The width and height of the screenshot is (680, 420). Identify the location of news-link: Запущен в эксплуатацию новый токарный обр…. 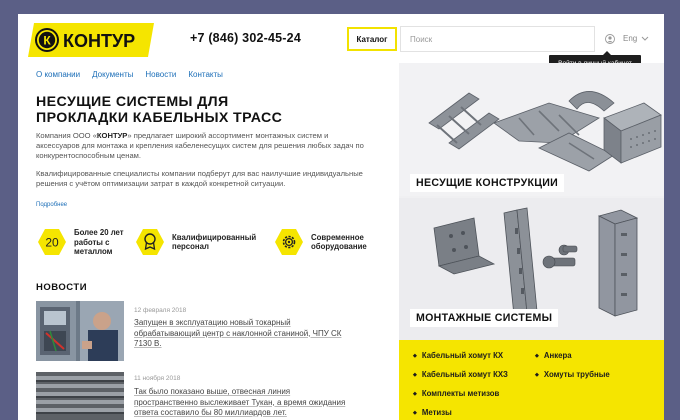
(250, 334).